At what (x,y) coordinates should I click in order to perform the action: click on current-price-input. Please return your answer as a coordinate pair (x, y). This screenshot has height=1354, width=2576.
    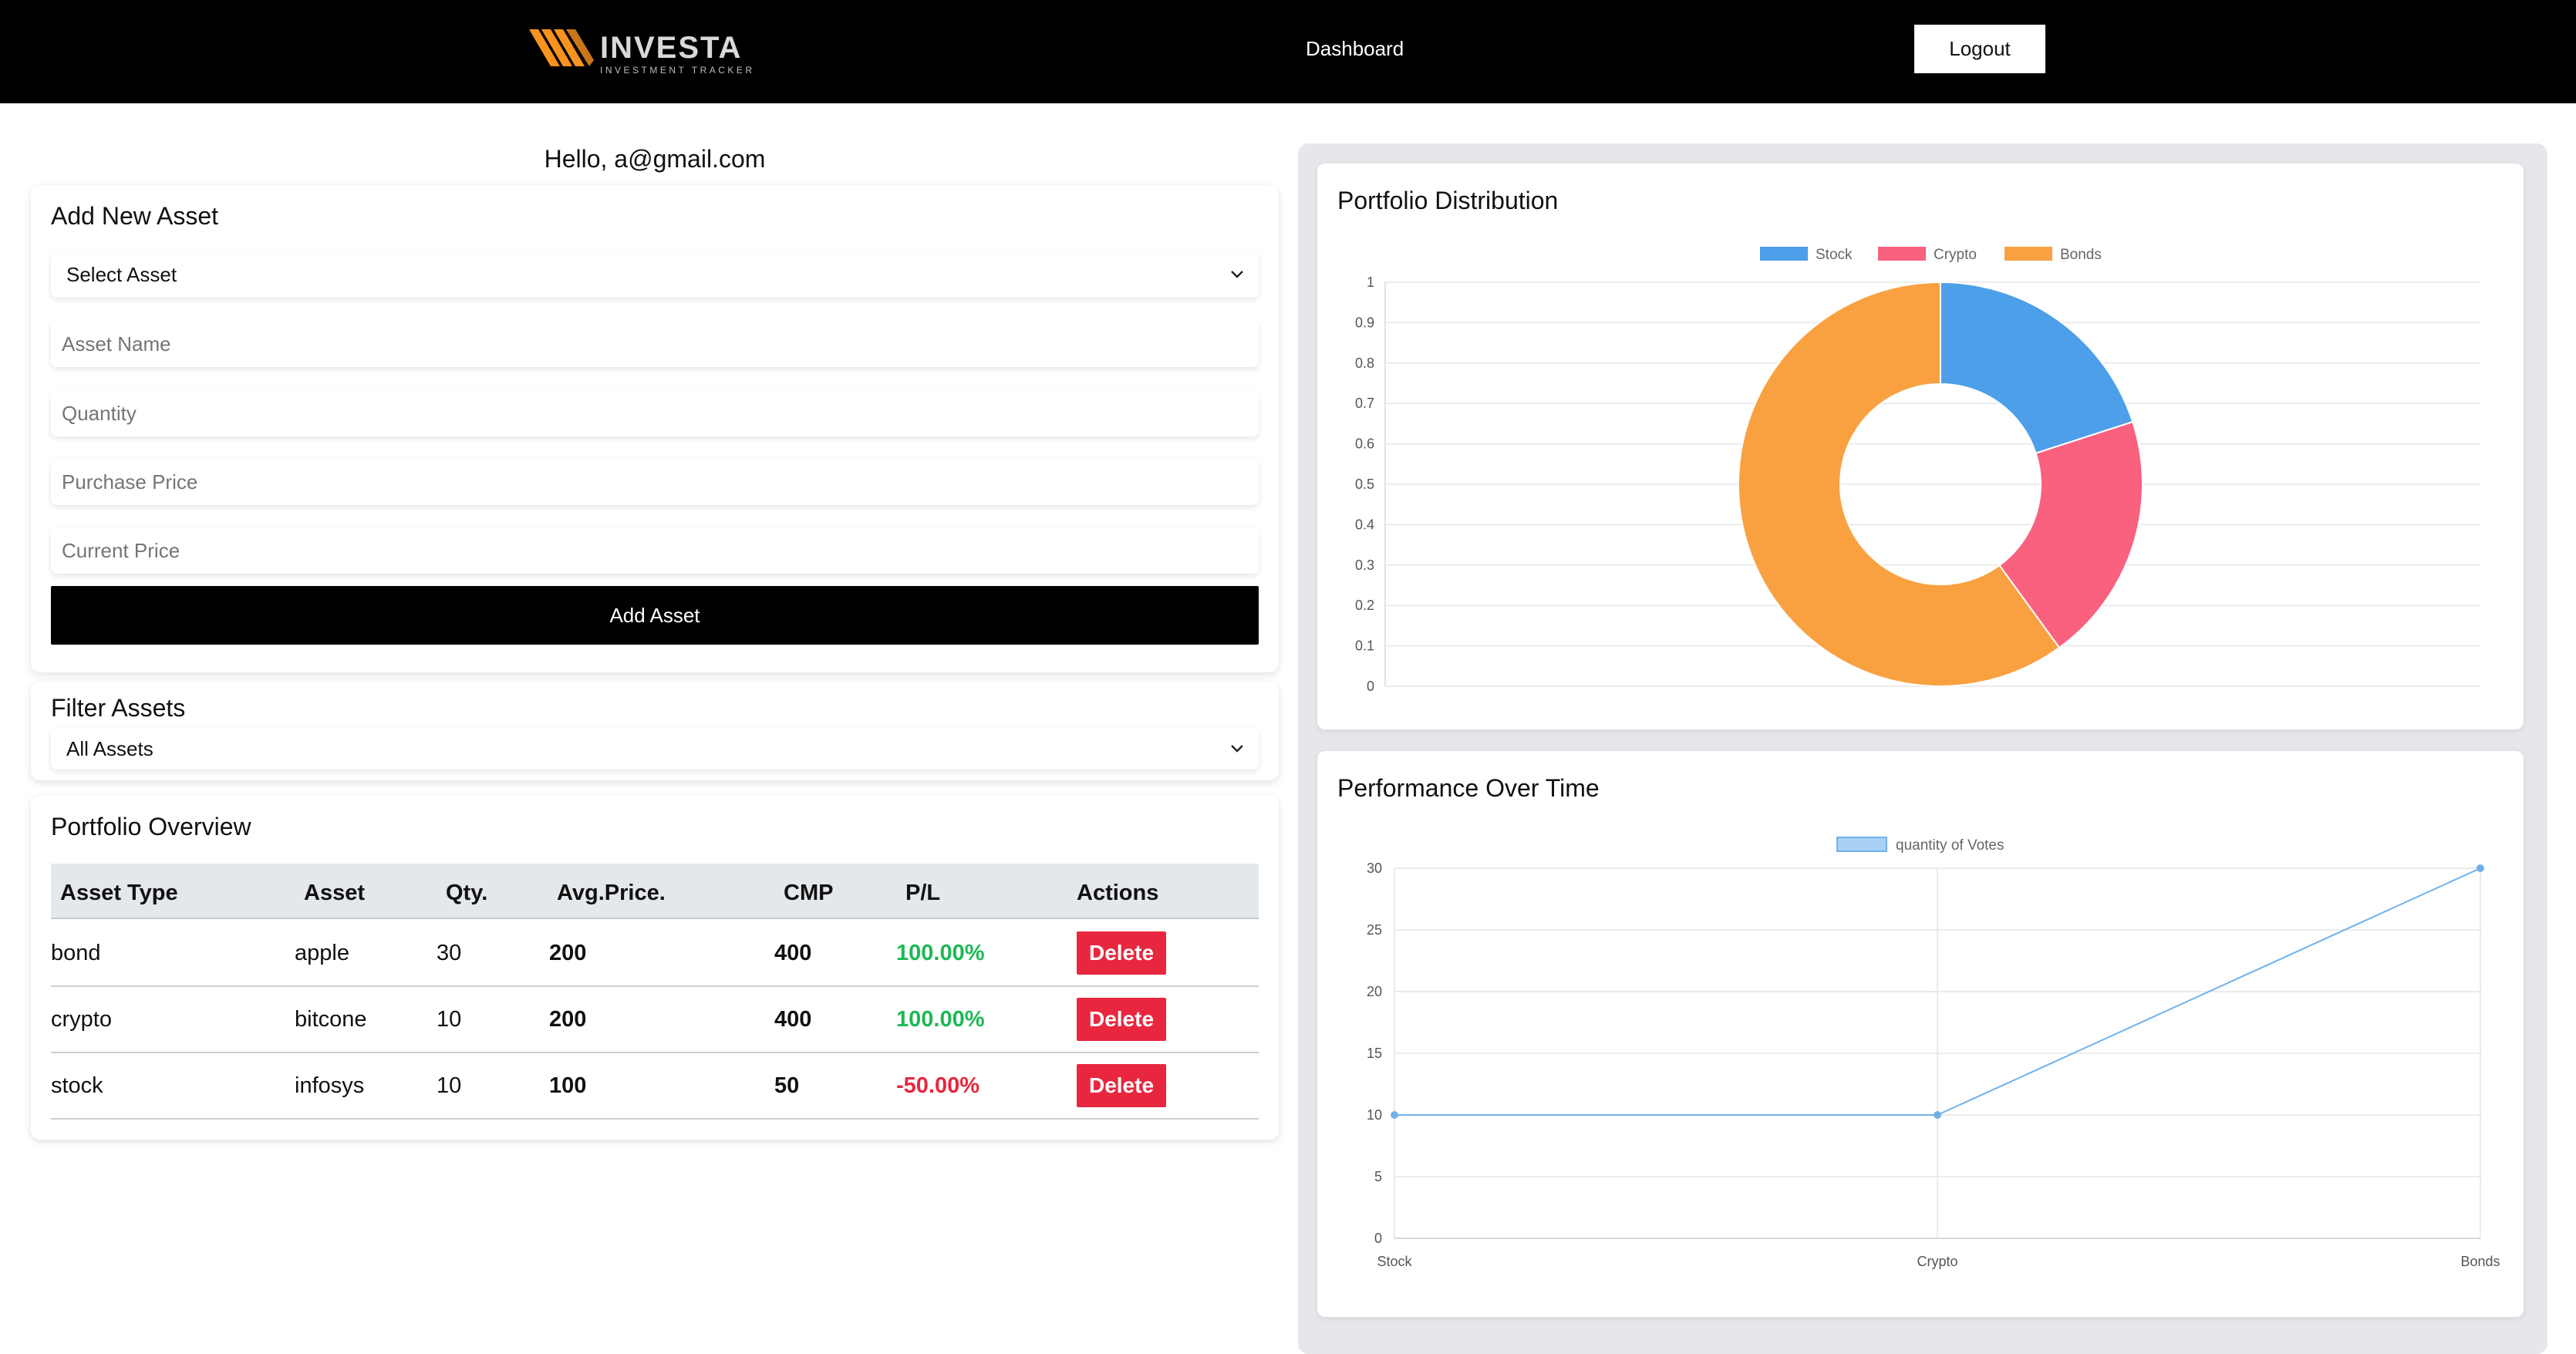
    Looking at the image, I should click on (655, 550).